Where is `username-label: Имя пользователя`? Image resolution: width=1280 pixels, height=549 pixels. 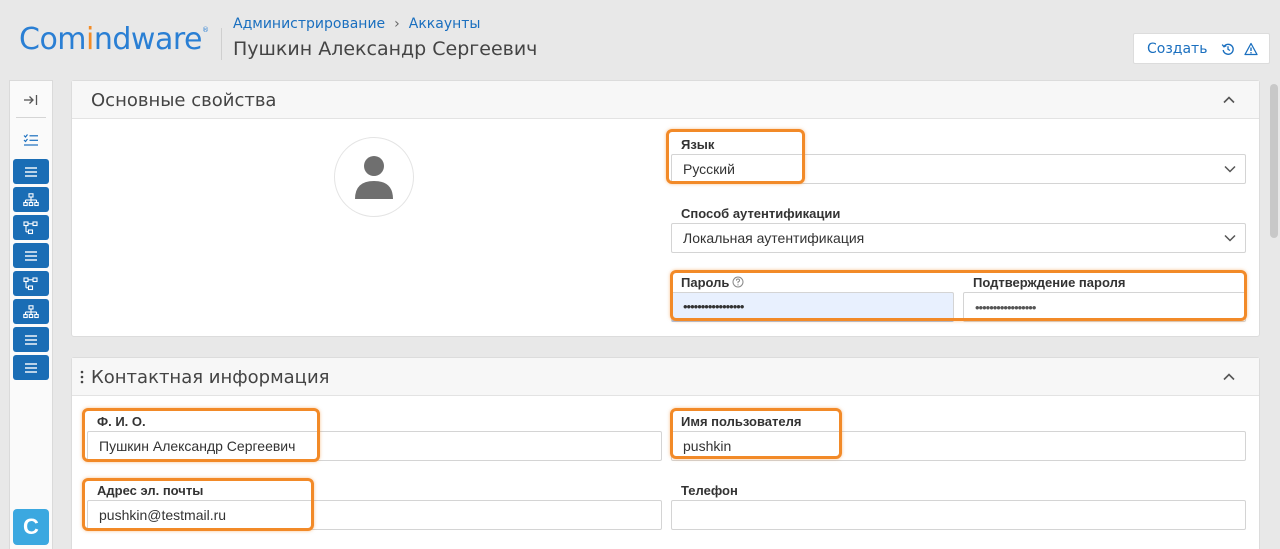 username-label: Имя пользователя is located at coordinates (741, 421).